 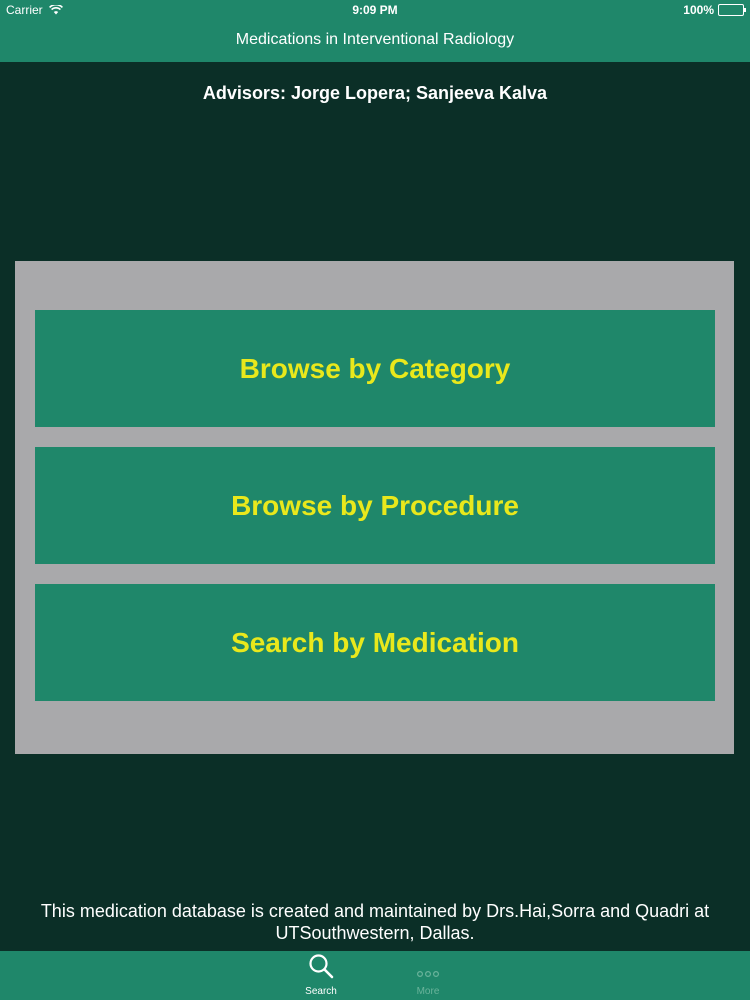 I want to click on browse-by-category-button: Browse by Category, so click(x=375, y=368).